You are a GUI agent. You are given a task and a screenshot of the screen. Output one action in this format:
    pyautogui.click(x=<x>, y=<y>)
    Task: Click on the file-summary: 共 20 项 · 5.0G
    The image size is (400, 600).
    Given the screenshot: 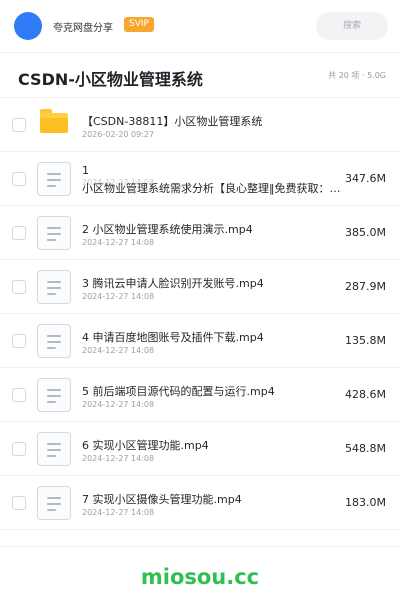 What is the action you would take?
    pyautogui.click(x=357, y=75)
    